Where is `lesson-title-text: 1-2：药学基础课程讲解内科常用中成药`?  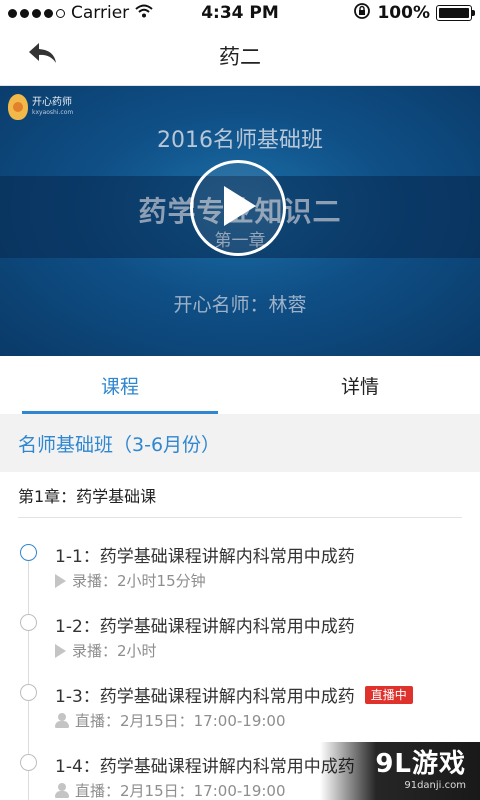 lesson-title-text: 1-2：药学基础课程讲解内科常用中成药 is located at coordinates (205, 627).